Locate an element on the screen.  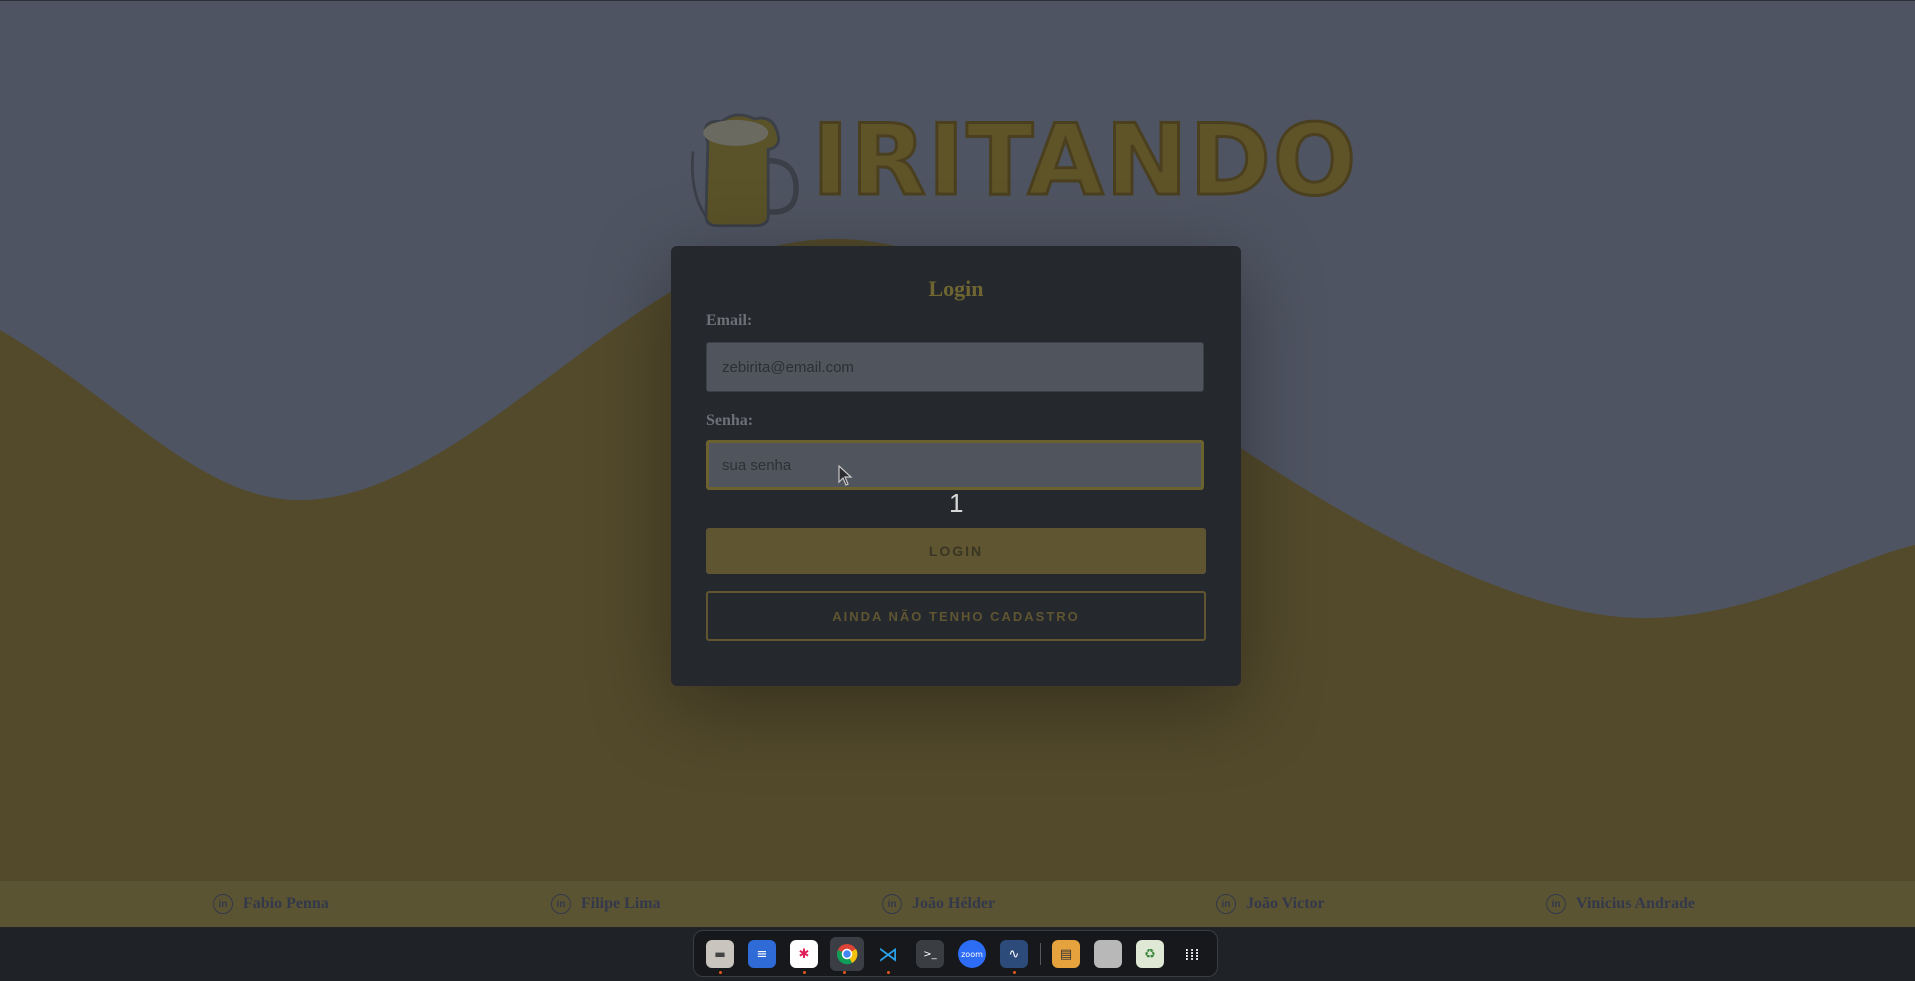
credit-name: João Victor is located at coordinates (1285, 903).